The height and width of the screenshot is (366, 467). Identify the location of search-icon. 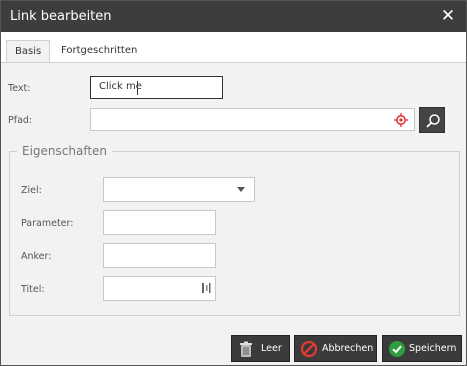
(433, 121).